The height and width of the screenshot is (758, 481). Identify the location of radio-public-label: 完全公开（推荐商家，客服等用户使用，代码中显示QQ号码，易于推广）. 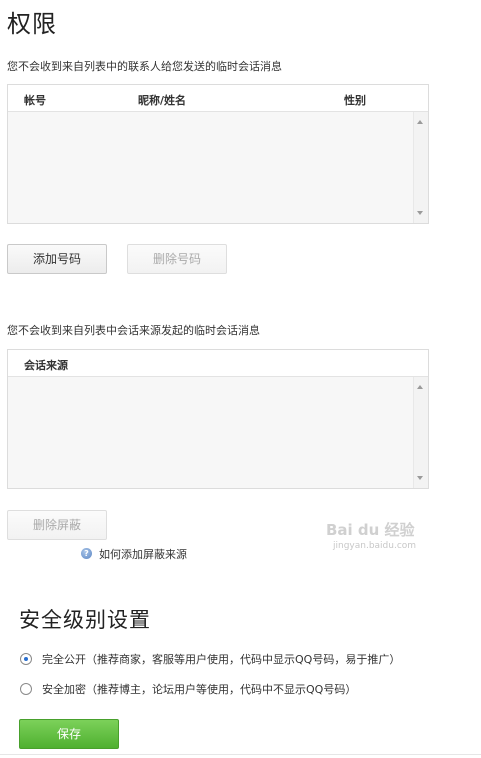
(221, 659).